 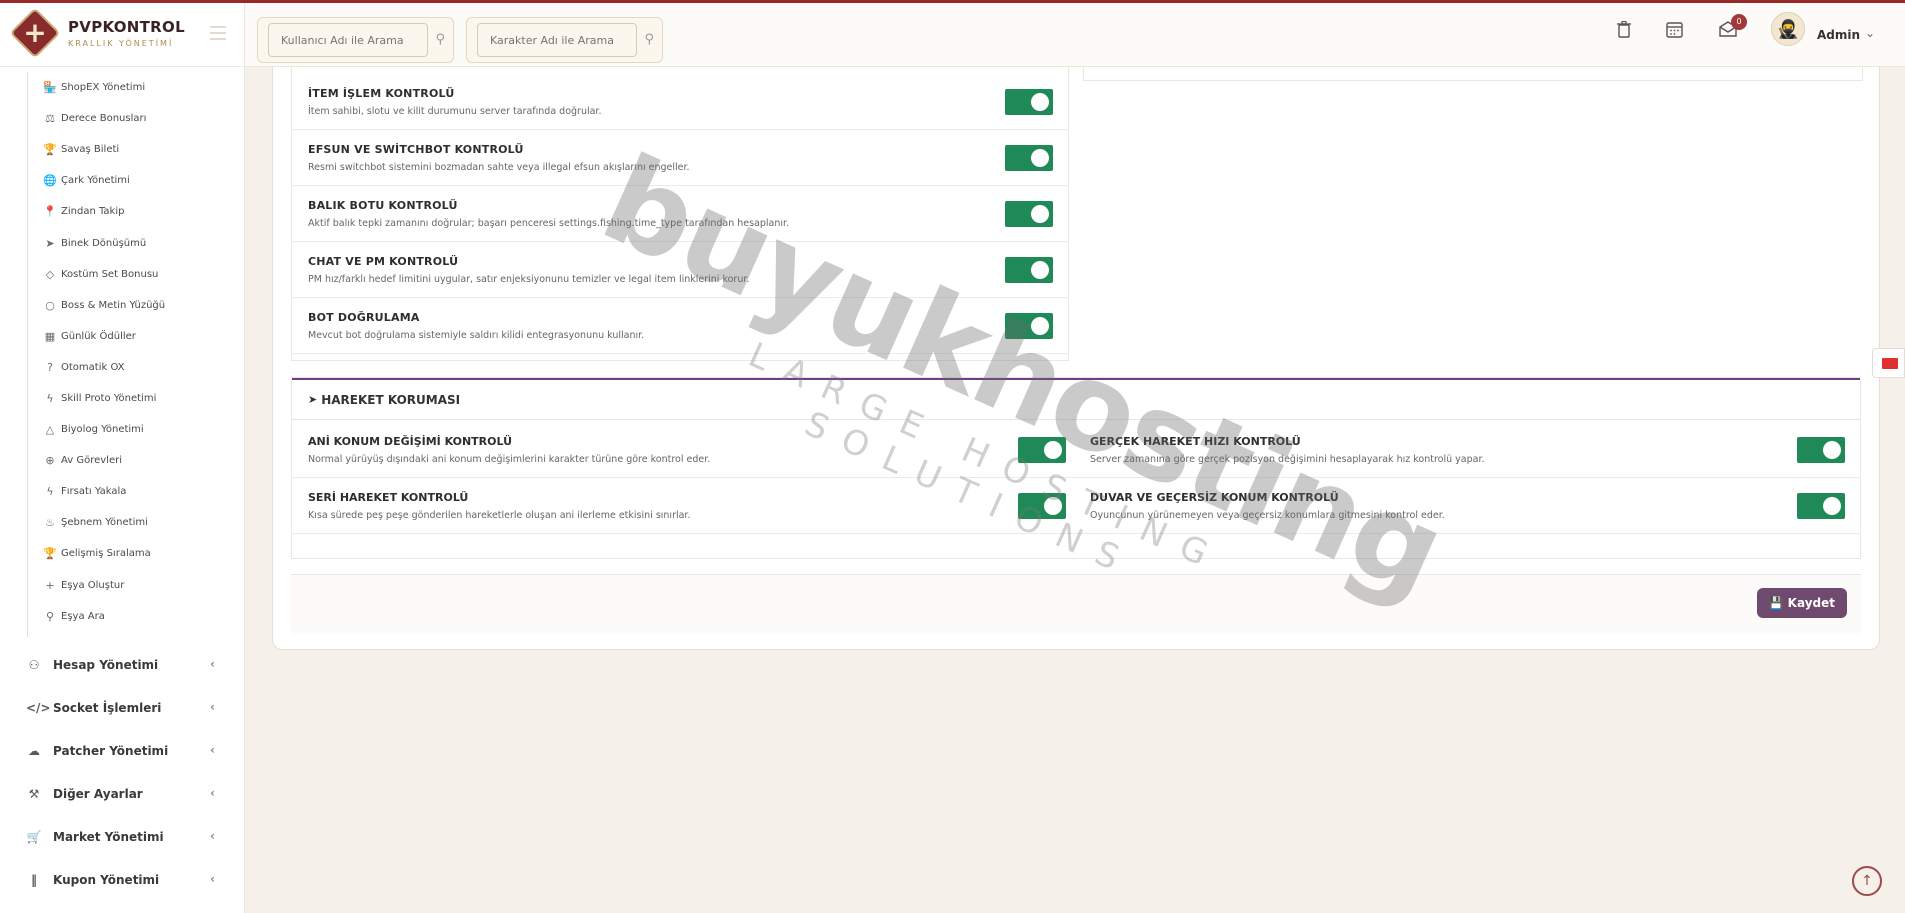 I want to click on top-accent-line, so click(x=952, y=1).